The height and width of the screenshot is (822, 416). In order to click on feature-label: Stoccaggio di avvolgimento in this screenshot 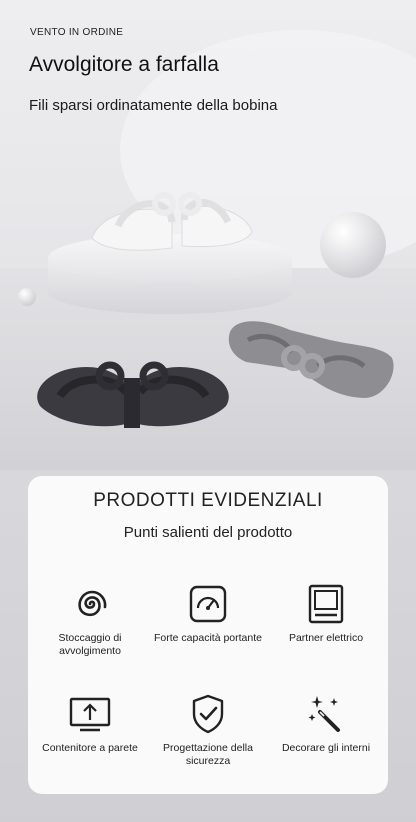, I will do `click(90, 644)`.